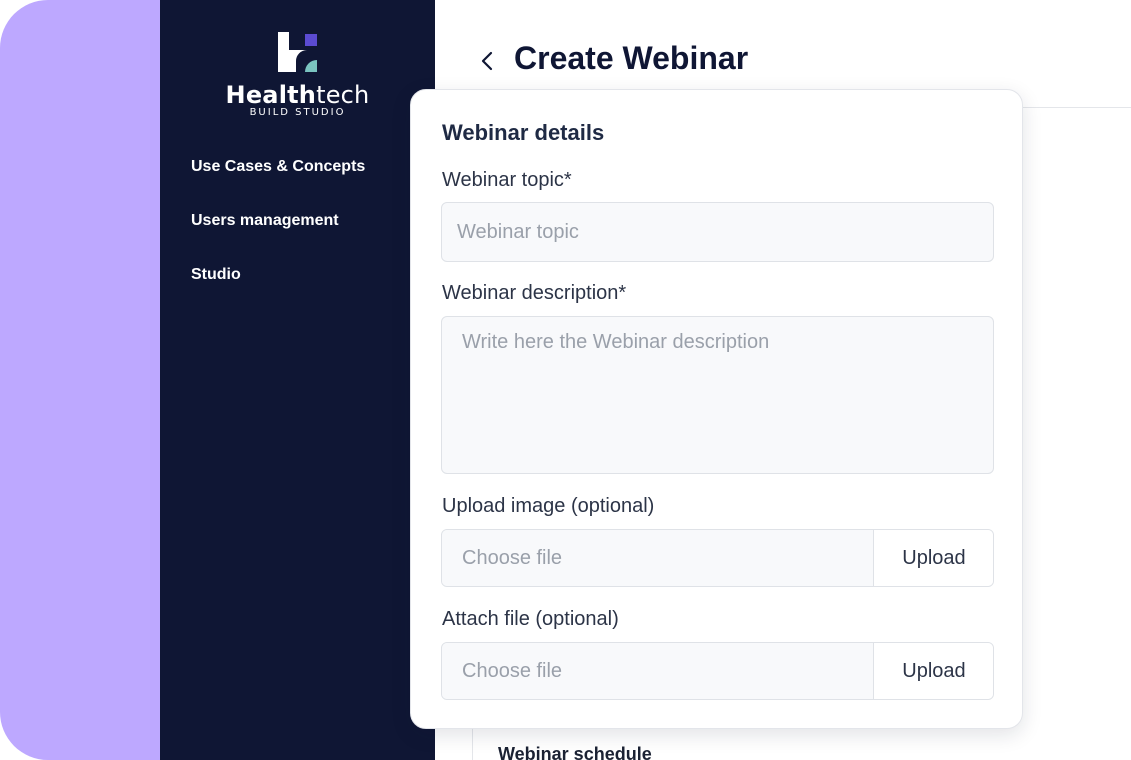 The width and height of the screenshot is (1131, 760). Describe the element at coordinates (278, 183) in the screenshot. I see `sidebar-item-use-cases: Use Cases & Concepts` at that location.